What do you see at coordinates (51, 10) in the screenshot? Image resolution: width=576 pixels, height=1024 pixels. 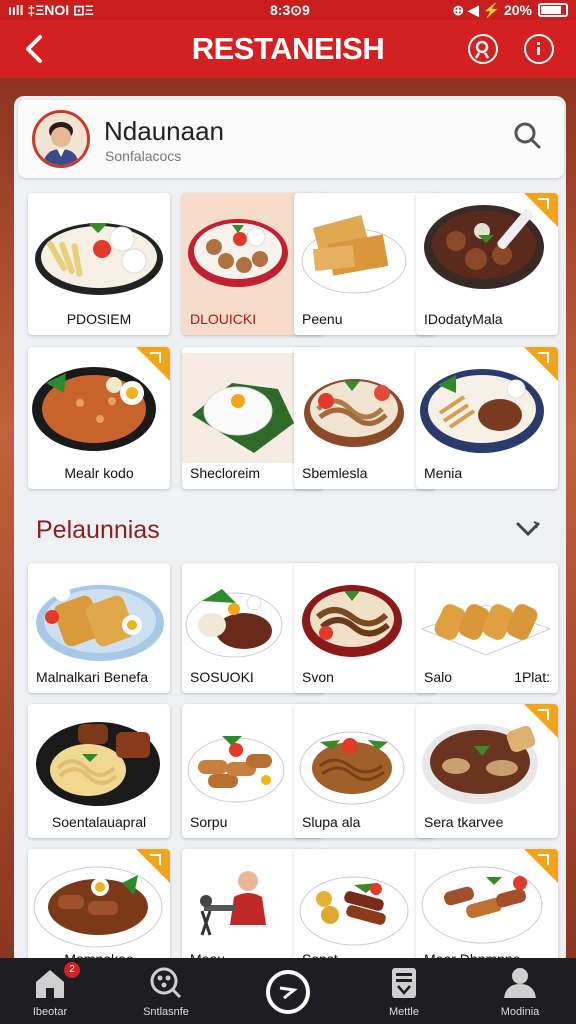 I see `status-left: ııll ‡ΞNOI ⊡Ξ` at bounding box center [51, 10].